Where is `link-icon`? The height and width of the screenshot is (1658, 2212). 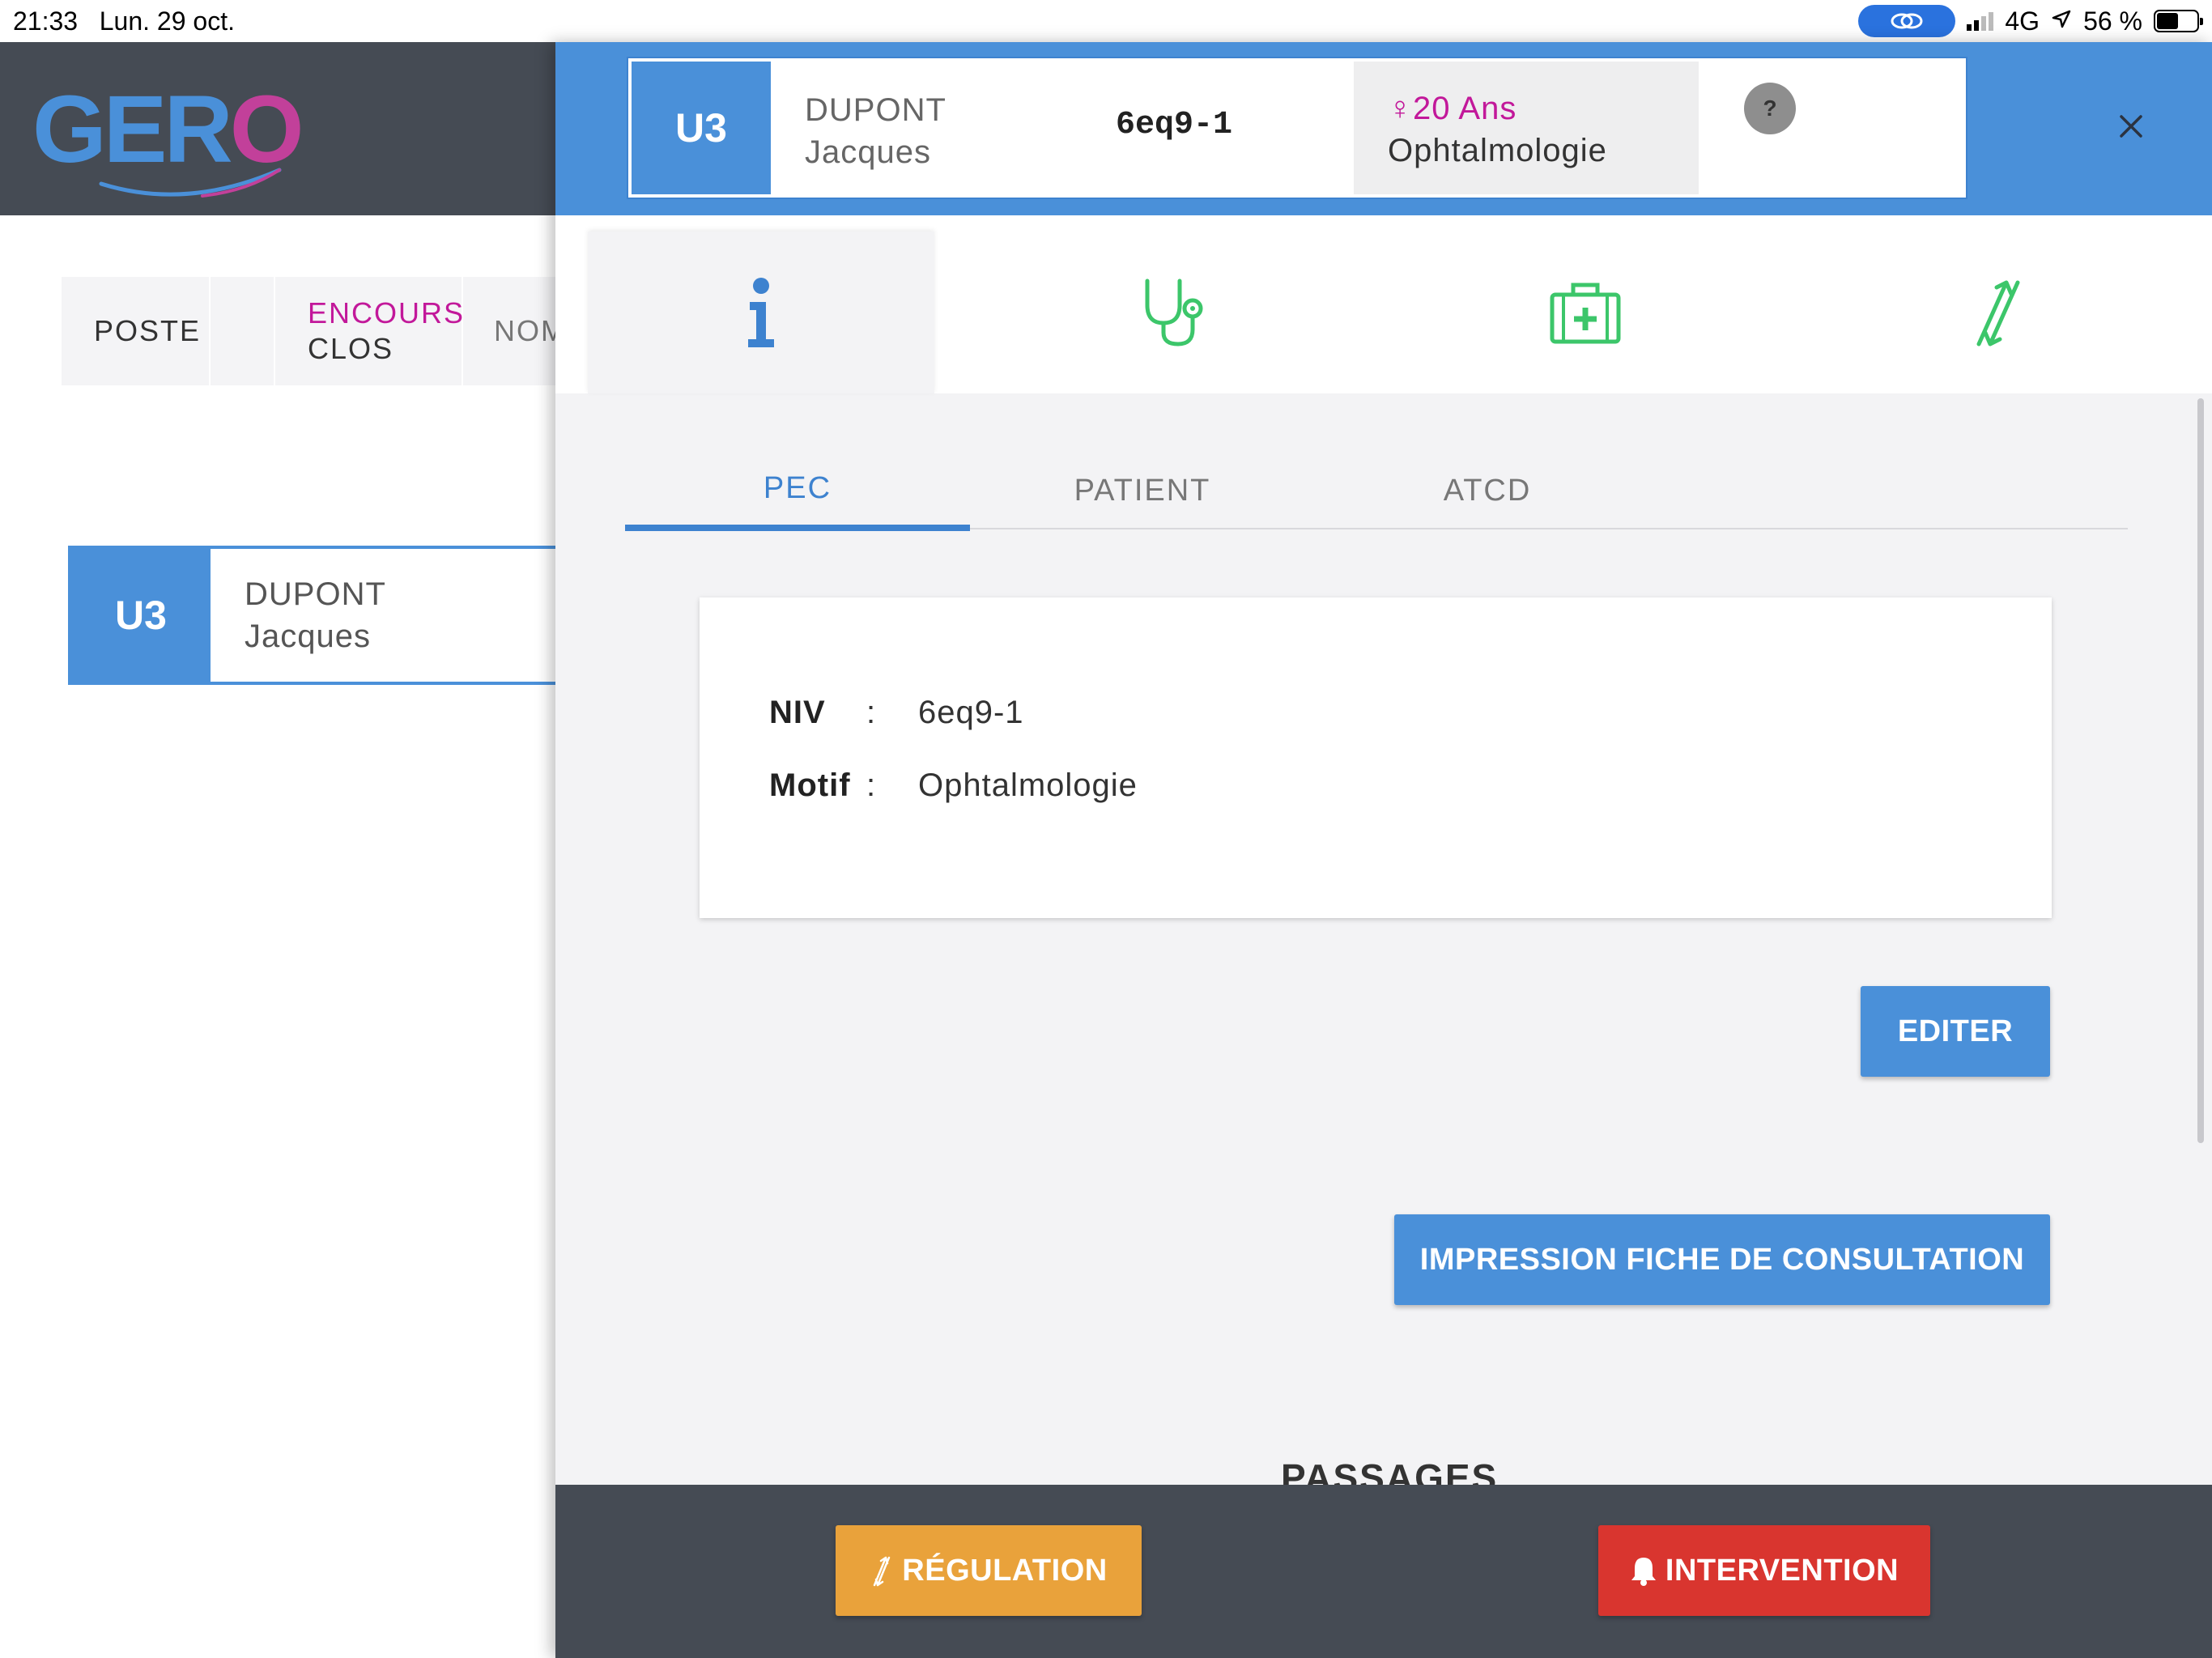 link-icon is located at coordinates (1907, 21).